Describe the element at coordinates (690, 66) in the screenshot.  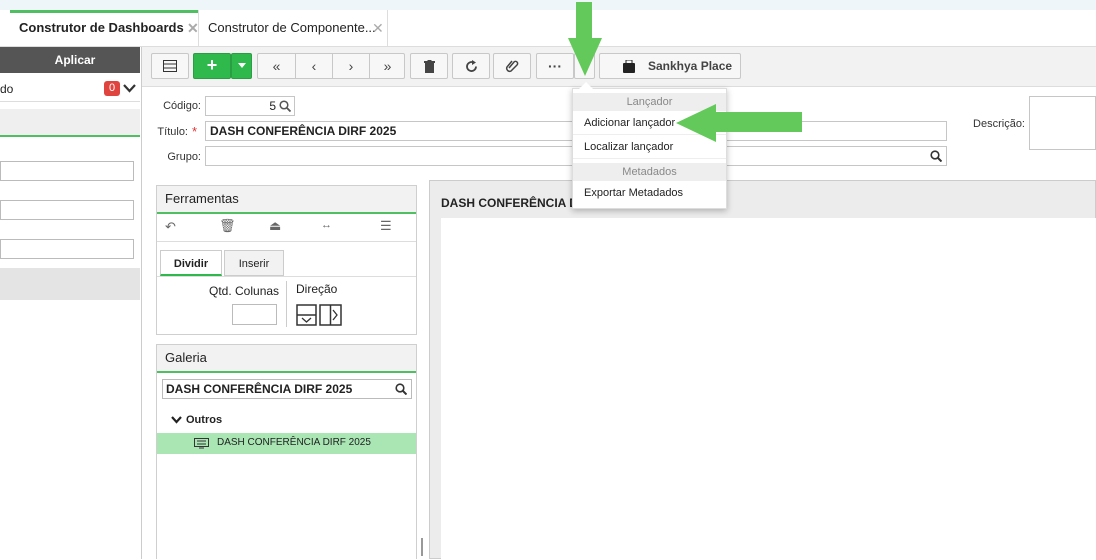
I see `sankhya-place-label: Sankhya Place` at that location.